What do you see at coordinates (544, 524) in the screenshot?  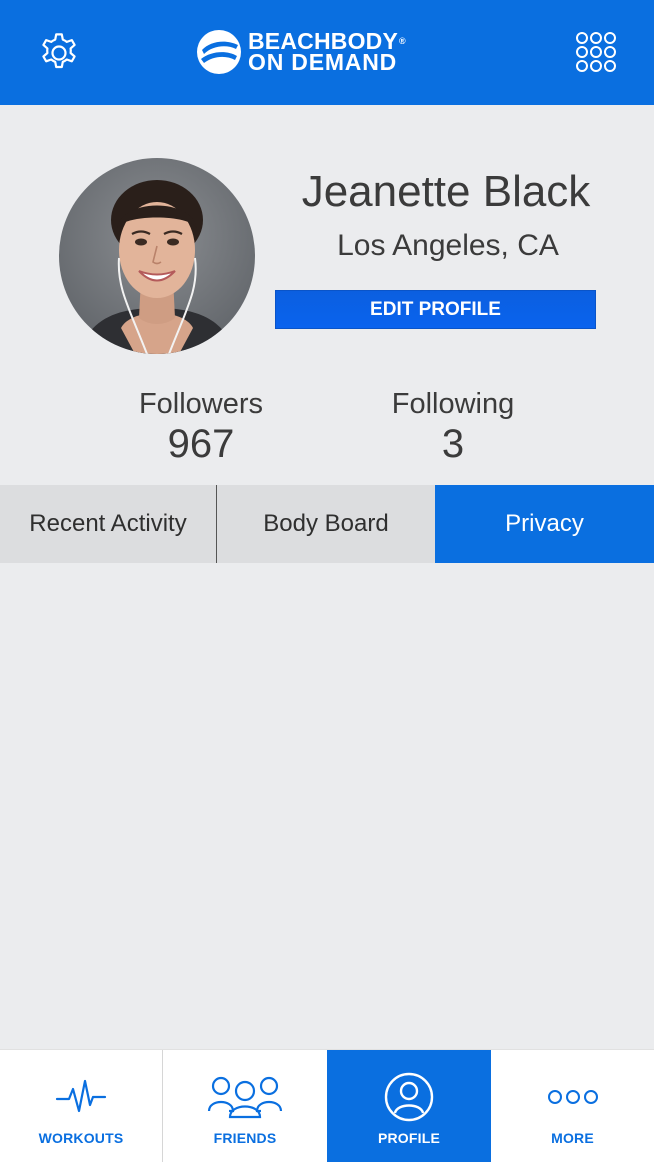 I see `tab-privacy: Privacy` at bounding box center [544, 524].